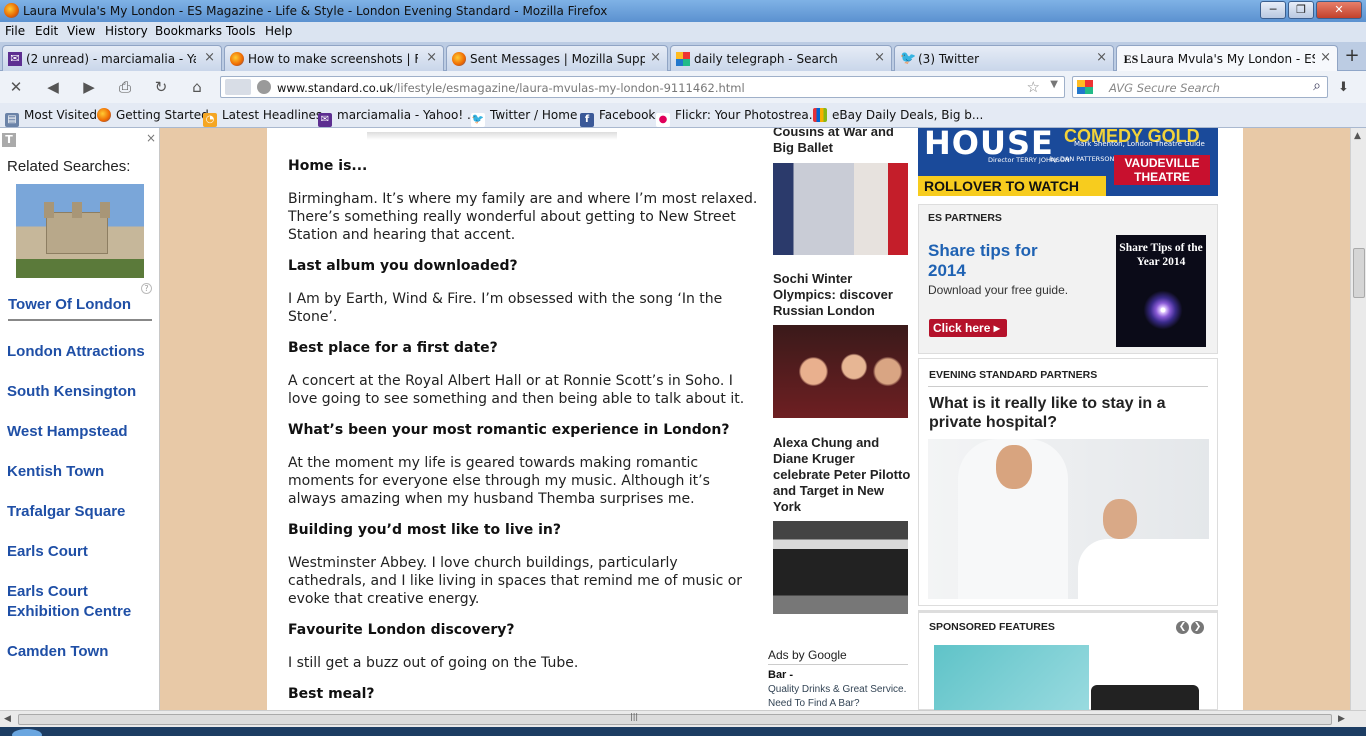  What do you see at coordinates (153, 115) in the screenshot?
I see `bookmark-getting-started: Getting Started` at bounding box center [153, 115].